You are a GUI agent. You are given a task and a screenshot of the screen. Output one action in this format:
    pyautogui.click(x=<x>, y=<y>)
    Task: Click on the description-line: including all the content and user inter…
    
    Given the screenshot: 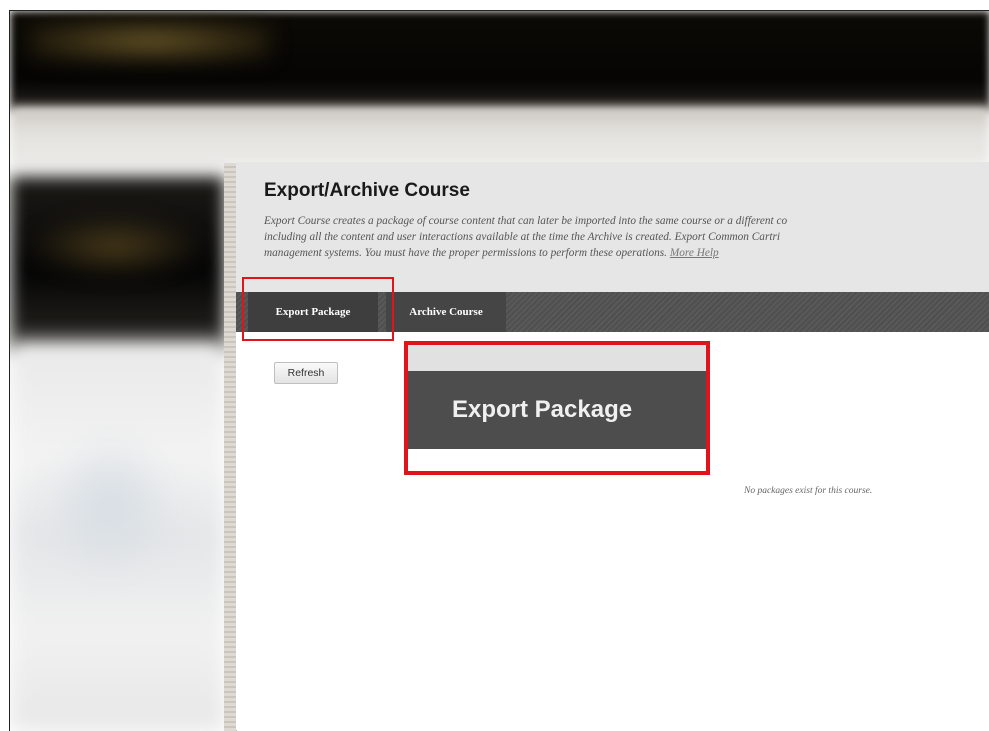 What is the action you would take?
    pyautogui.click(x=522, y=237)
    